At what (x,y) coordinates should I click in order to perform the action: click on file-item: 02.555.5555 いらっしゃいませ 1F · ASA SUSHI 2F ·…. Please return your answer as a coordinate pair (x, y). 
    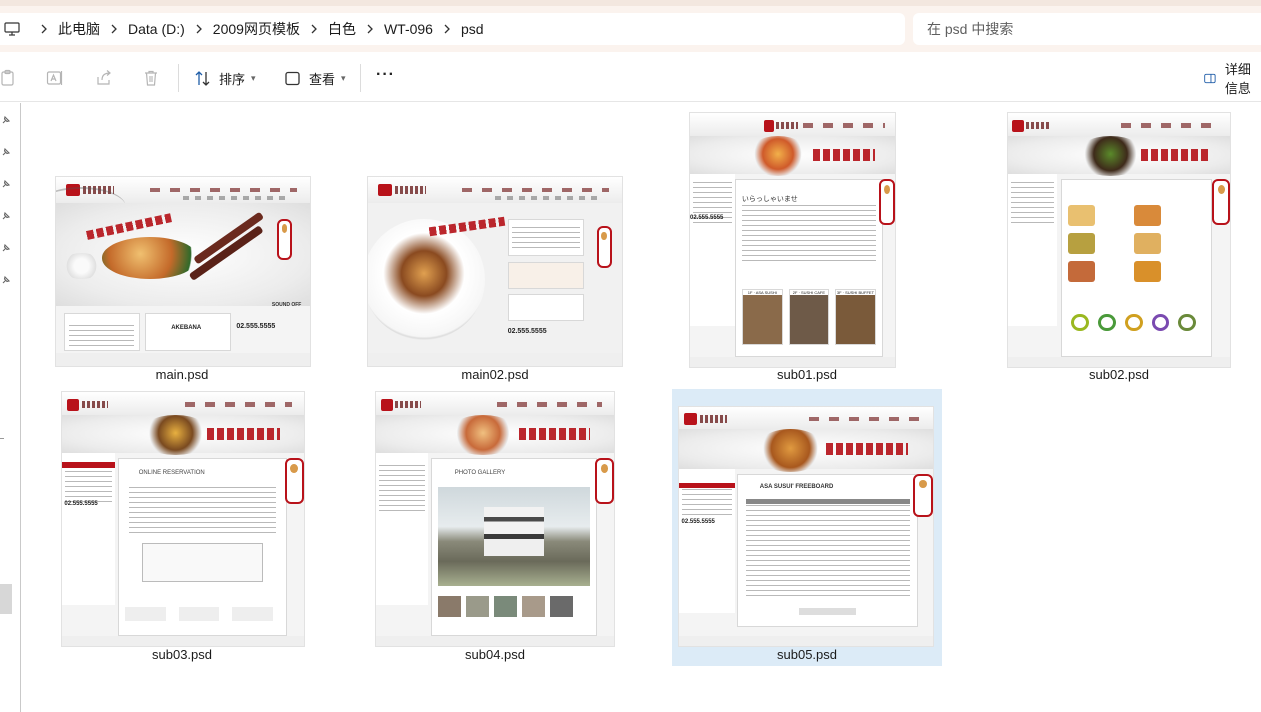
    Looking at the image, I should click on (807, 248).